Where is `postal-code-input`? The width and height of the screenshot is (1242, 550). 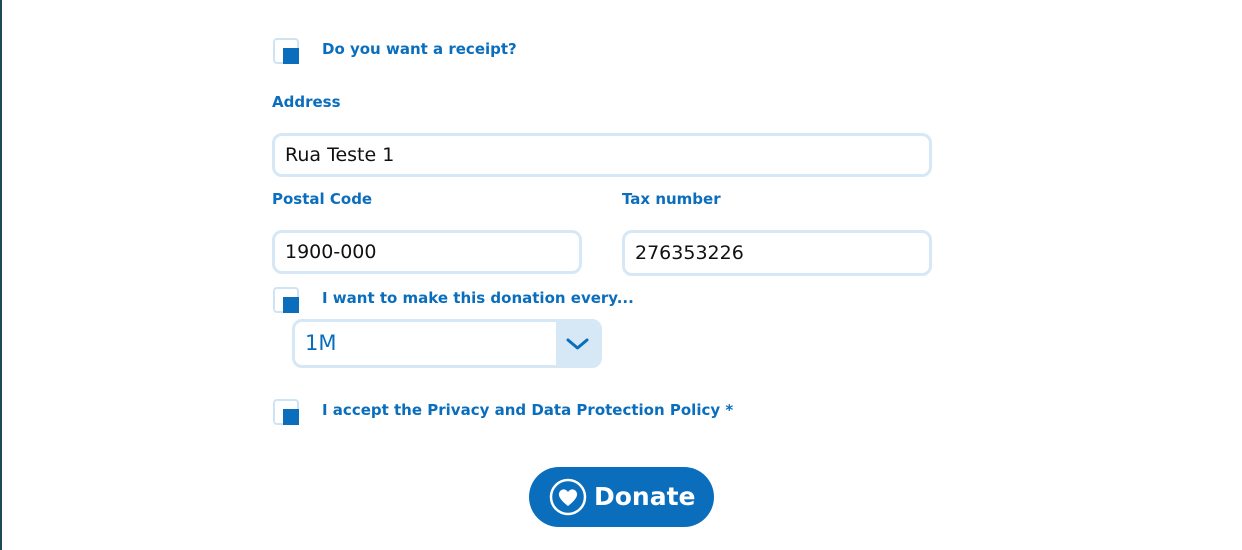
postal-code-input is located at coordinates (427, 252).